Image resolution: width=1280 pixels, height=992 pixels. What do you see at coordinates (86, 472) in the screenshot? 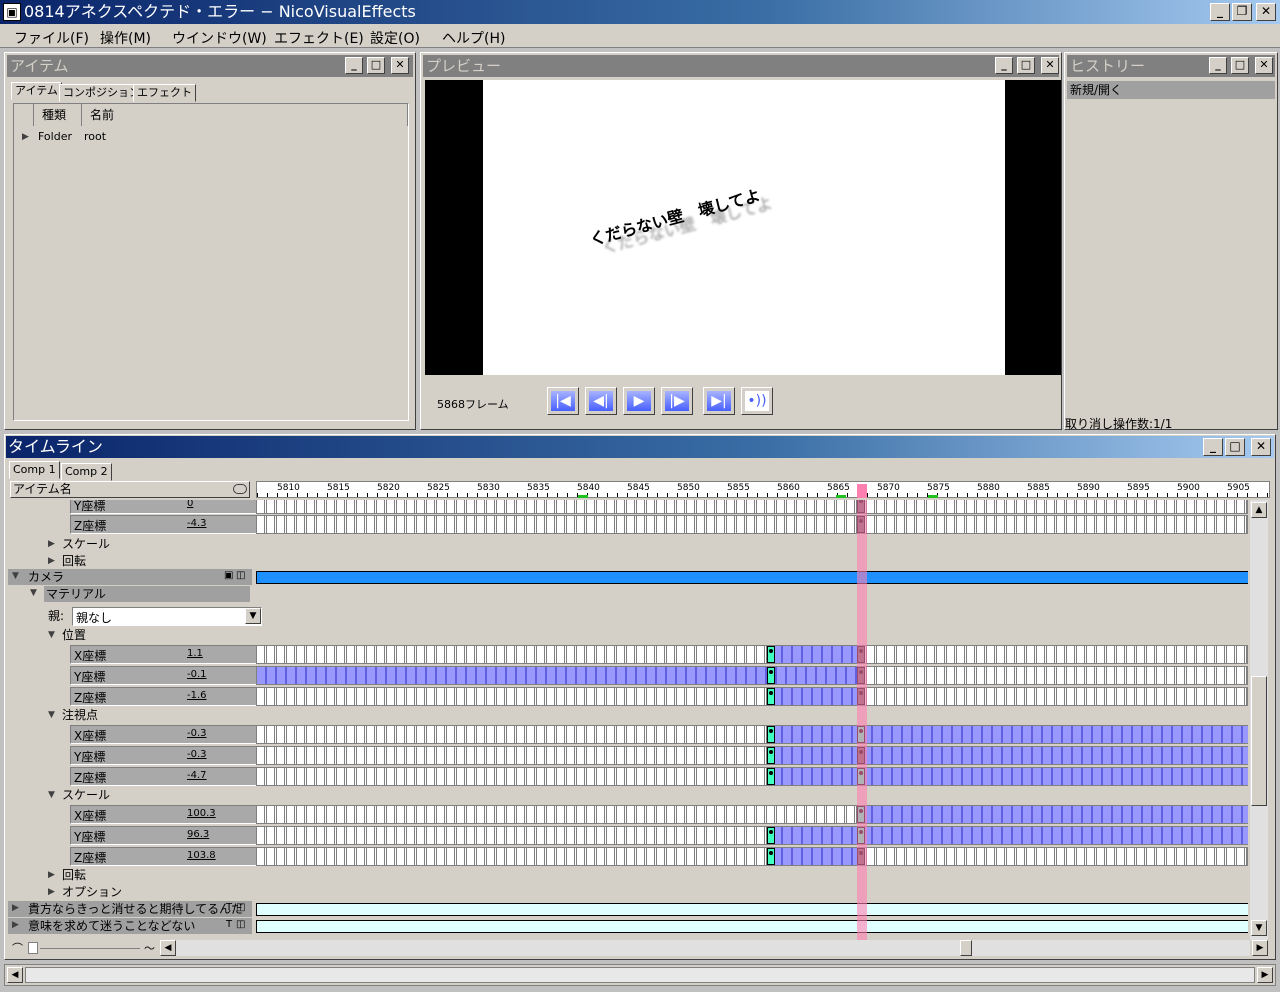
I see `tab-comp-2: Comp 2` at bounding box center [86, 472].